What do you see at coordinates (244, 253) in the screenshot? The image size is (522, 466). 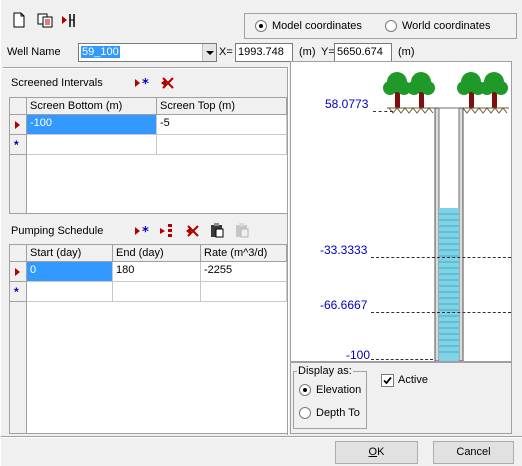 I see `column-header: Rate (m^3/d)` at bounding box center [244, 253].